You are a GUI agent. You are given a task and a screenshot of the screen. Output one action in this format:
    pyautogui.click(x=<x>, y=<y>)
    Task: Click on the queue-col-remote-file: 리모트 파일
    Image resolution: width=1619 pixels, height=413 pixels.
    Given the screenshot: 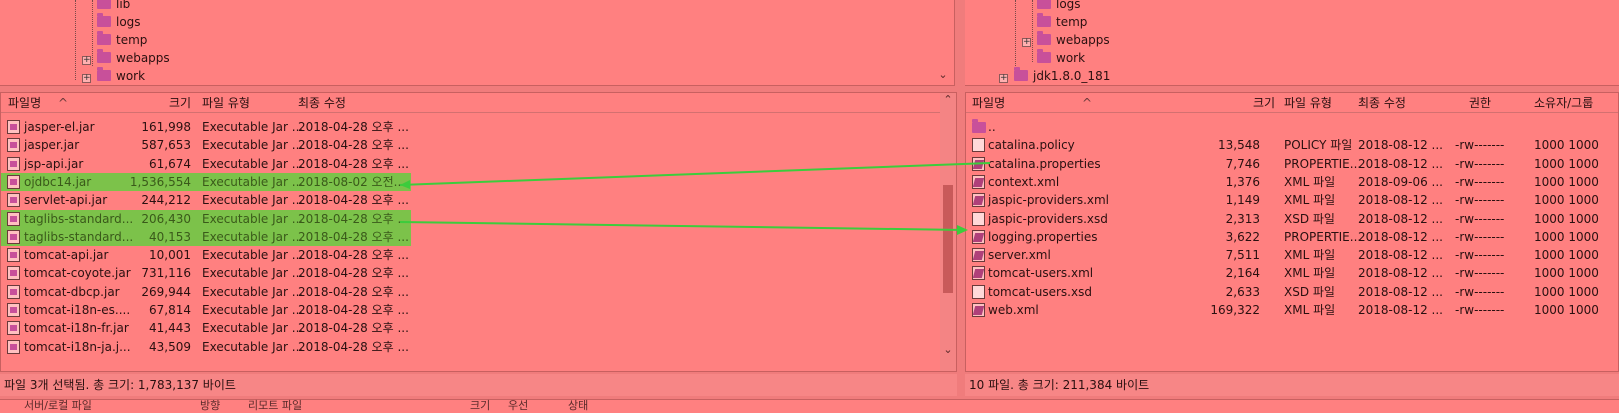 What is the action you would take?
    pyautogui.click(x=275, y=406)
    